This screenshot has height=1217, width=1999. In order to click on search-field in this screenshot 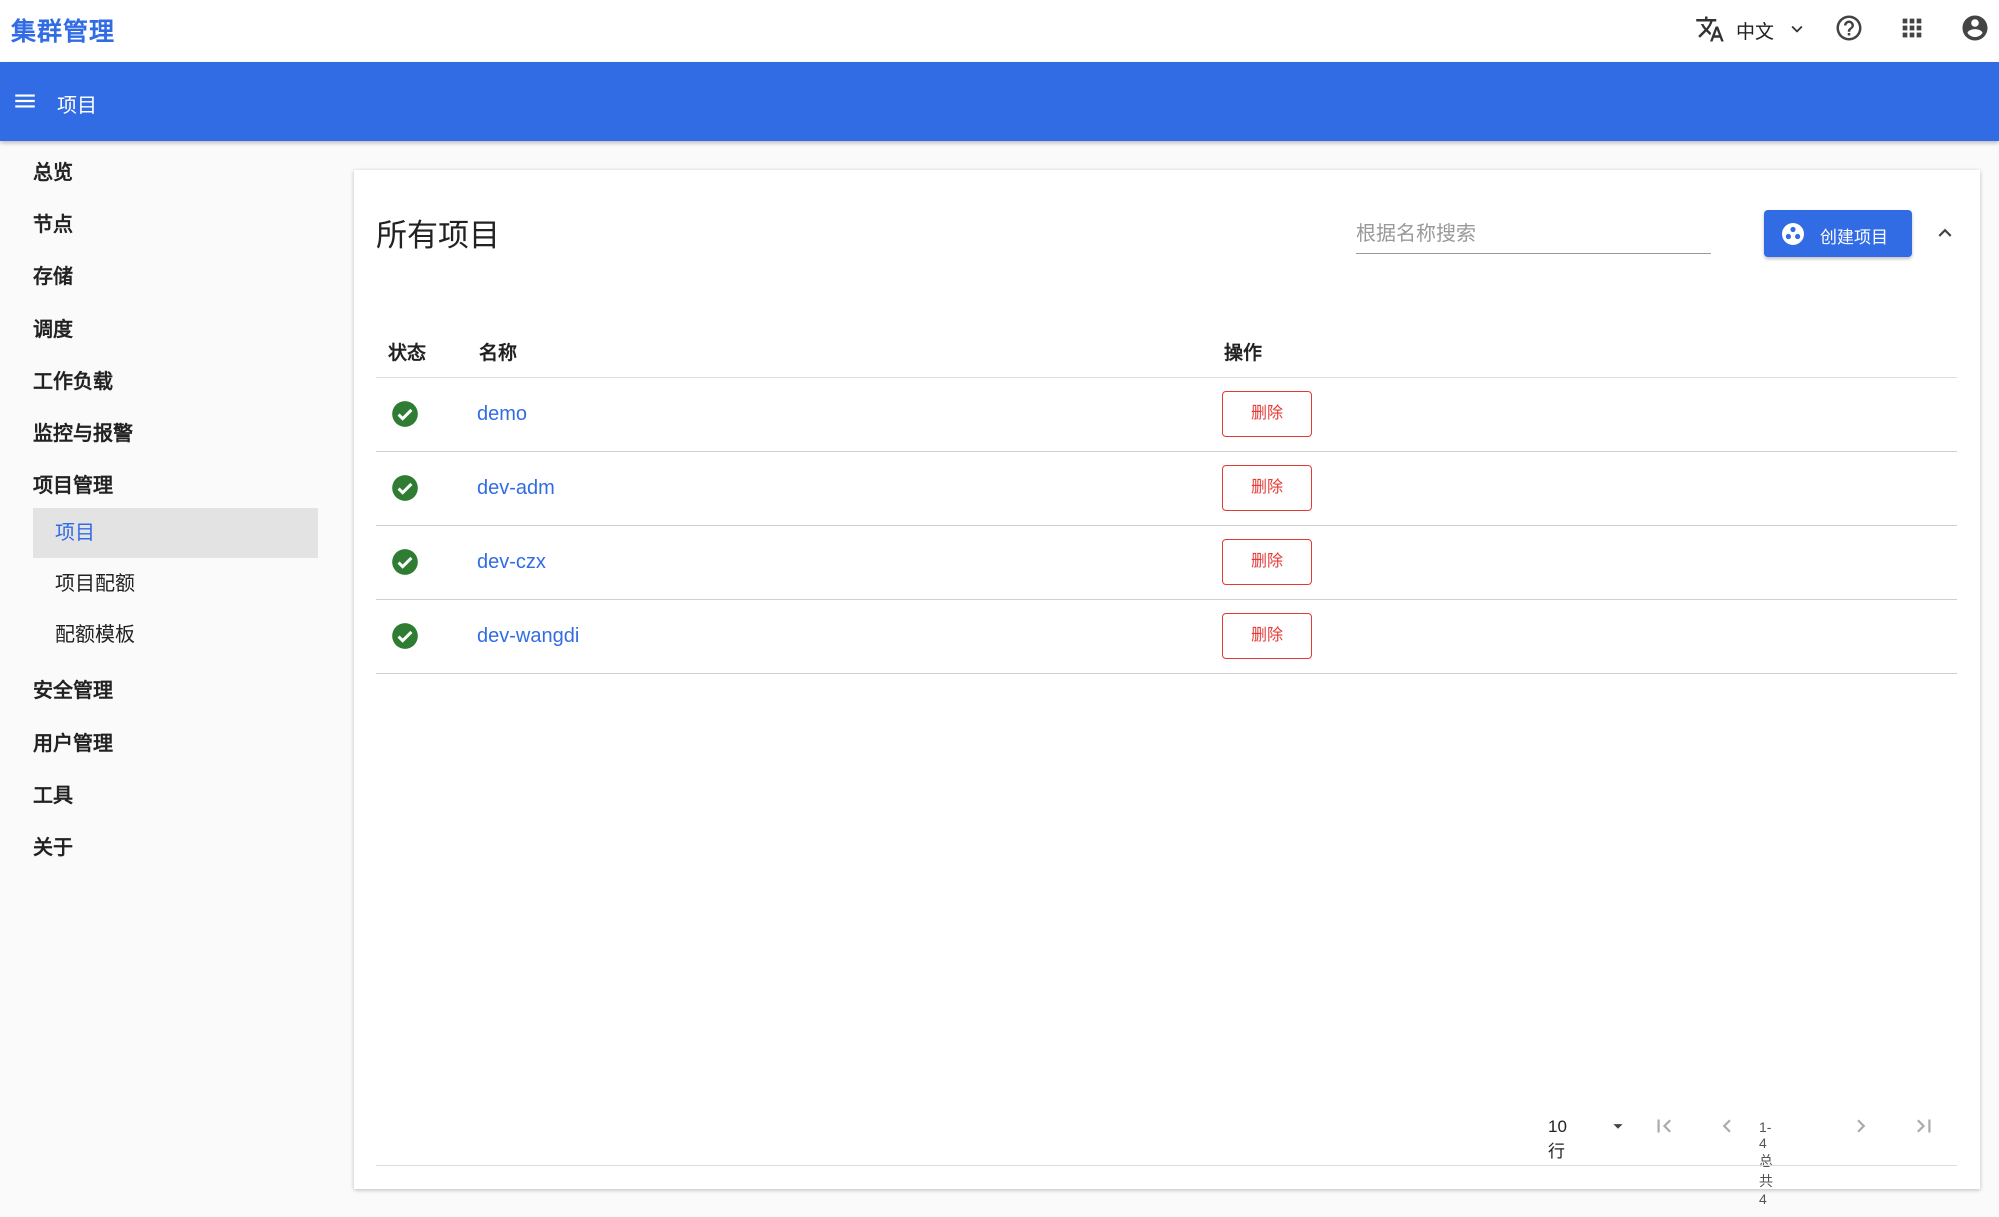, I will do `click(1533, 235)`.